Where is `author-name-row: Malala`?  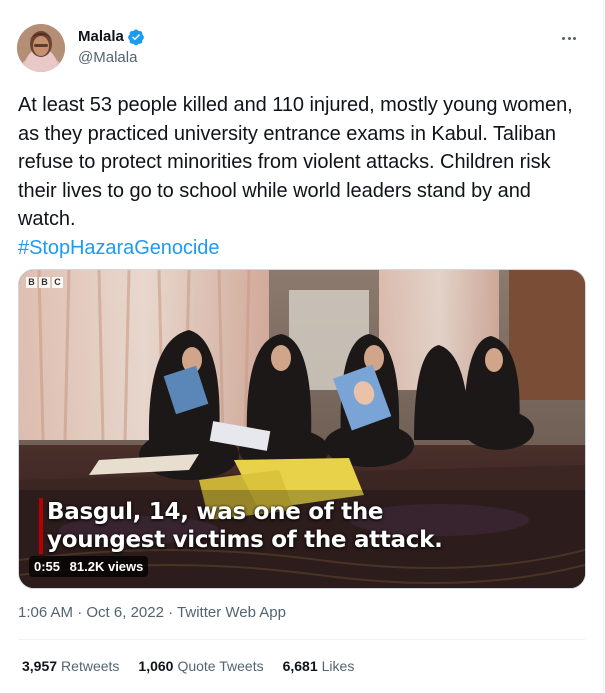
author-name-row: Malala is located at coordinates (111, 37).